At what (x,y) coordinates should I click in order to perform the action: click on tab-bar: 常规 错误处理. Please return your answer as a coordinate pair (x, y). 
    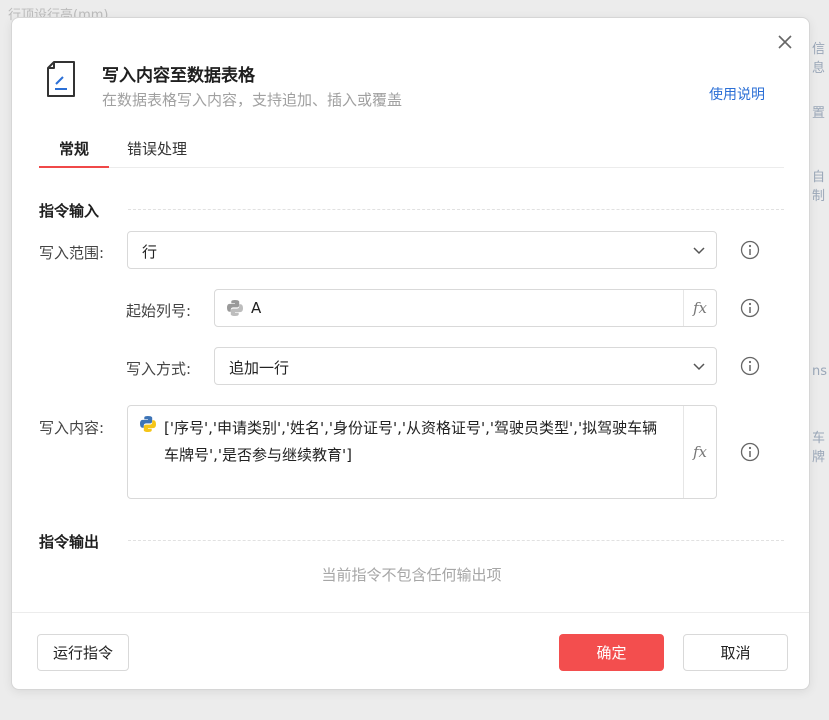
    Looking at the image, I should click on (411, 153).